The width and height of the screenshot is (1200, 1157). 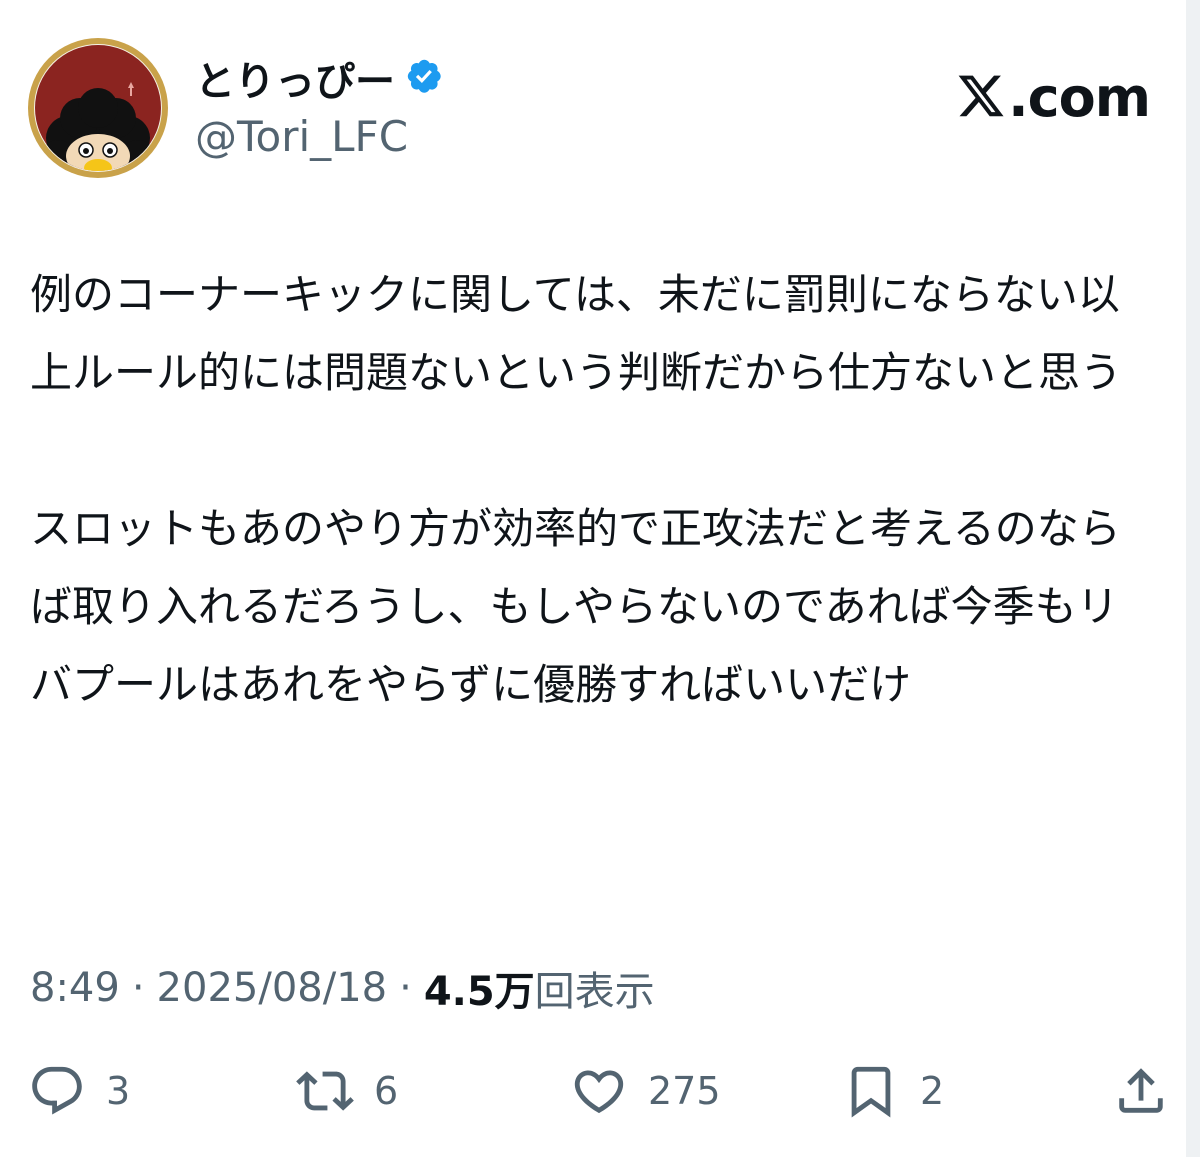 I want to click on display-name: とりっぴー, so click(x=295, y=78).